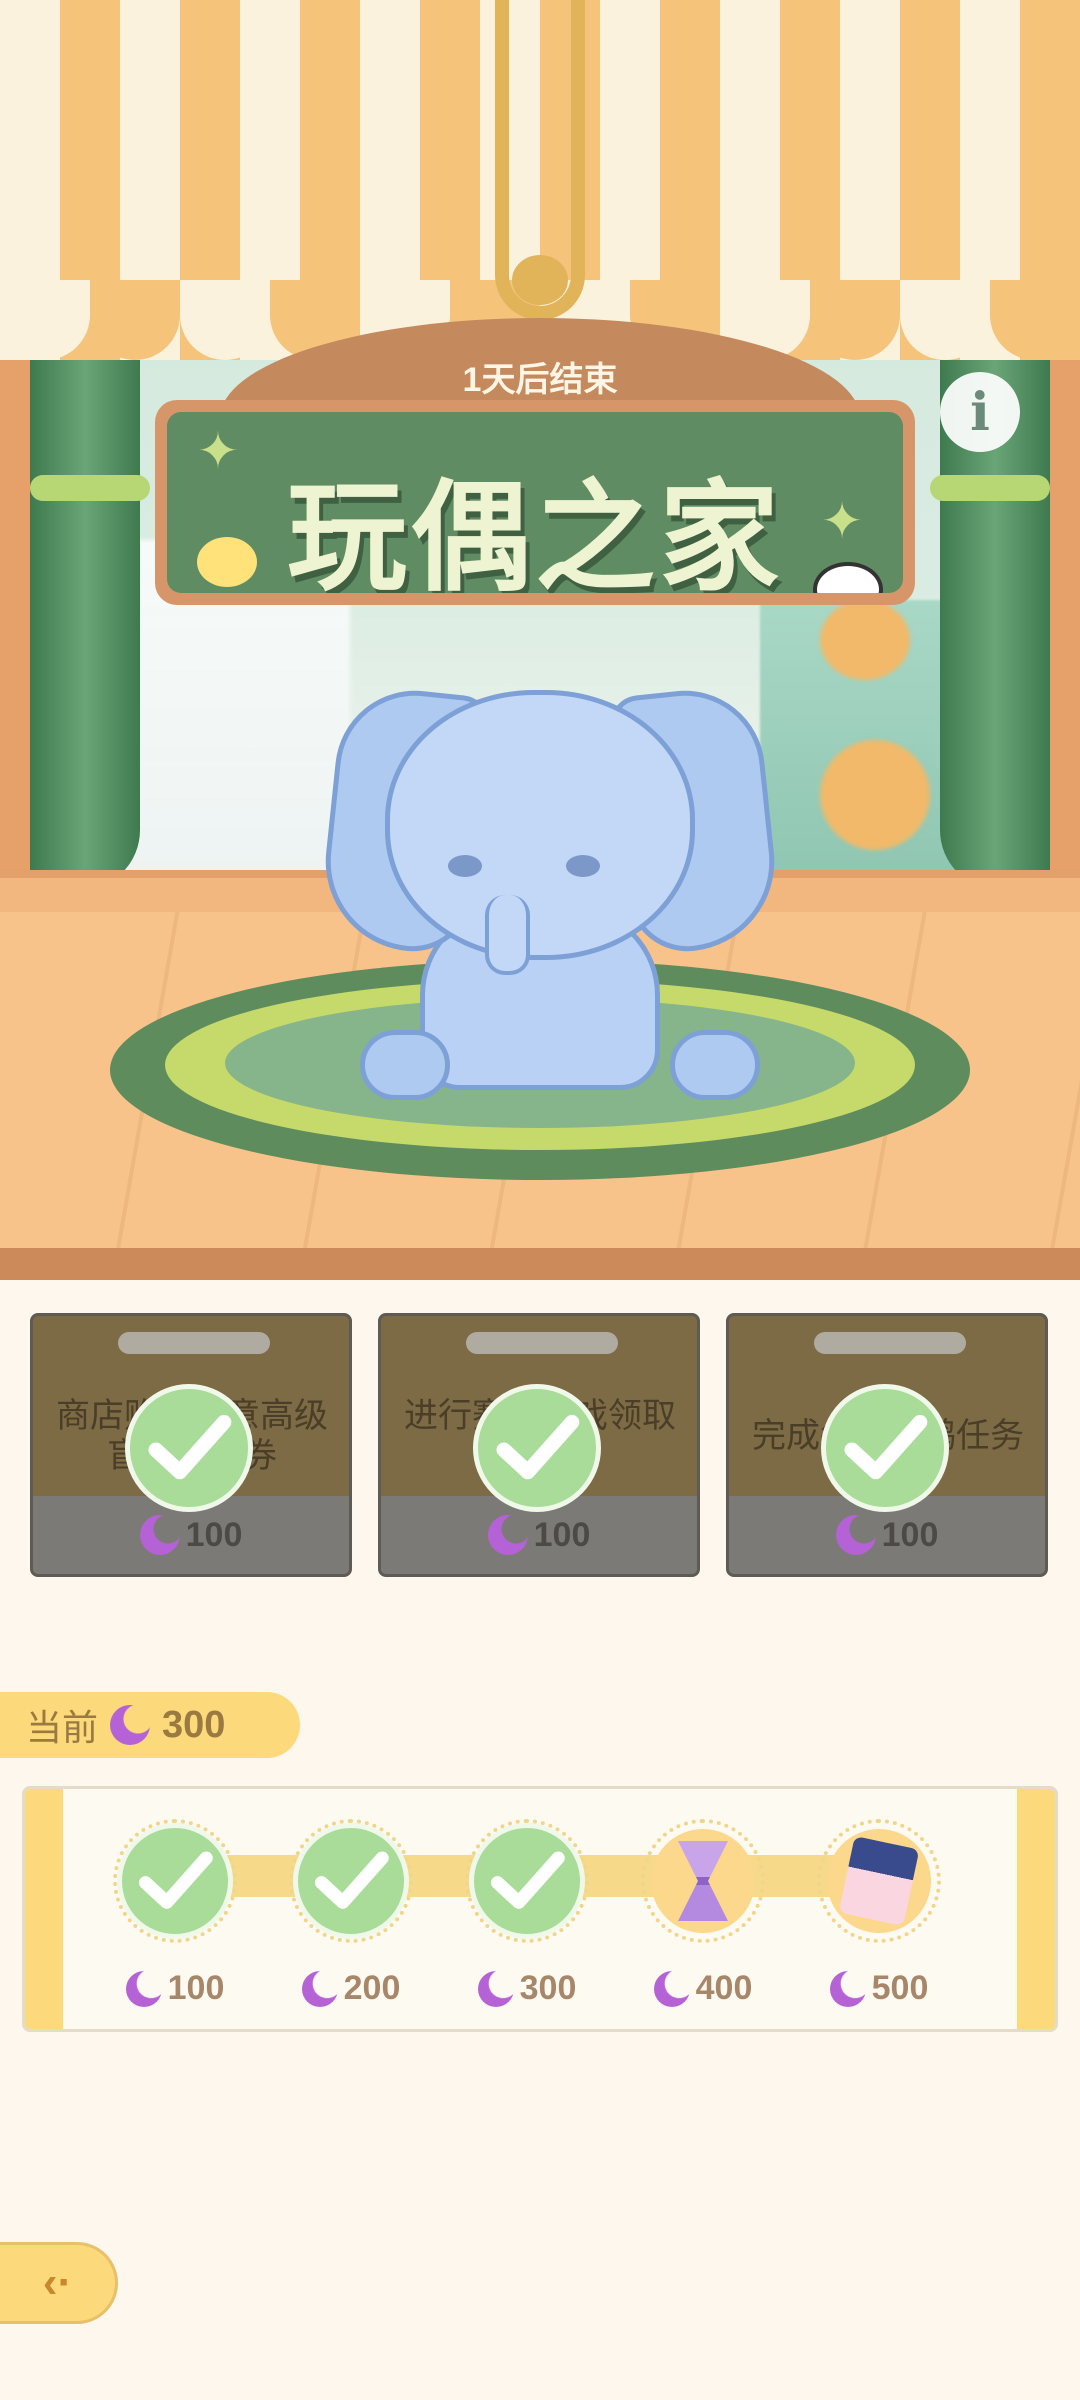  What do you see at coordinates (15, 610) in the screenshot?
I see `stall-post-left` at bounding box center [15, 610].